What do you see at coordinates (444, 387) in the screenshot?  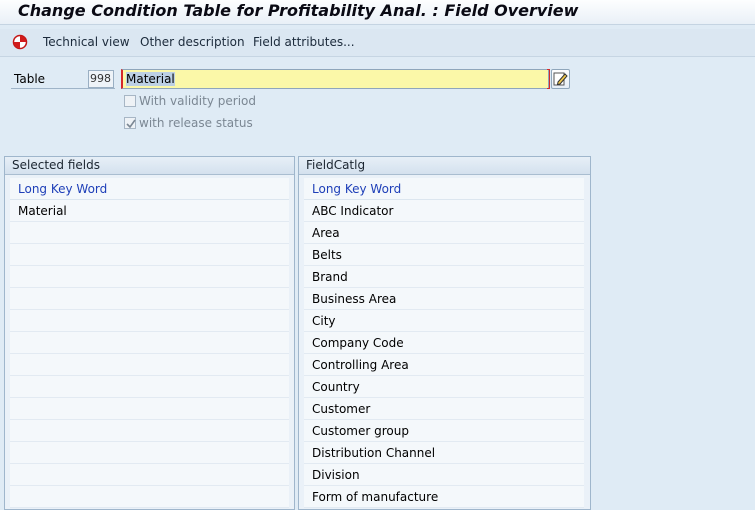 I see `table-row: Country` at bounding box center [444, 387].